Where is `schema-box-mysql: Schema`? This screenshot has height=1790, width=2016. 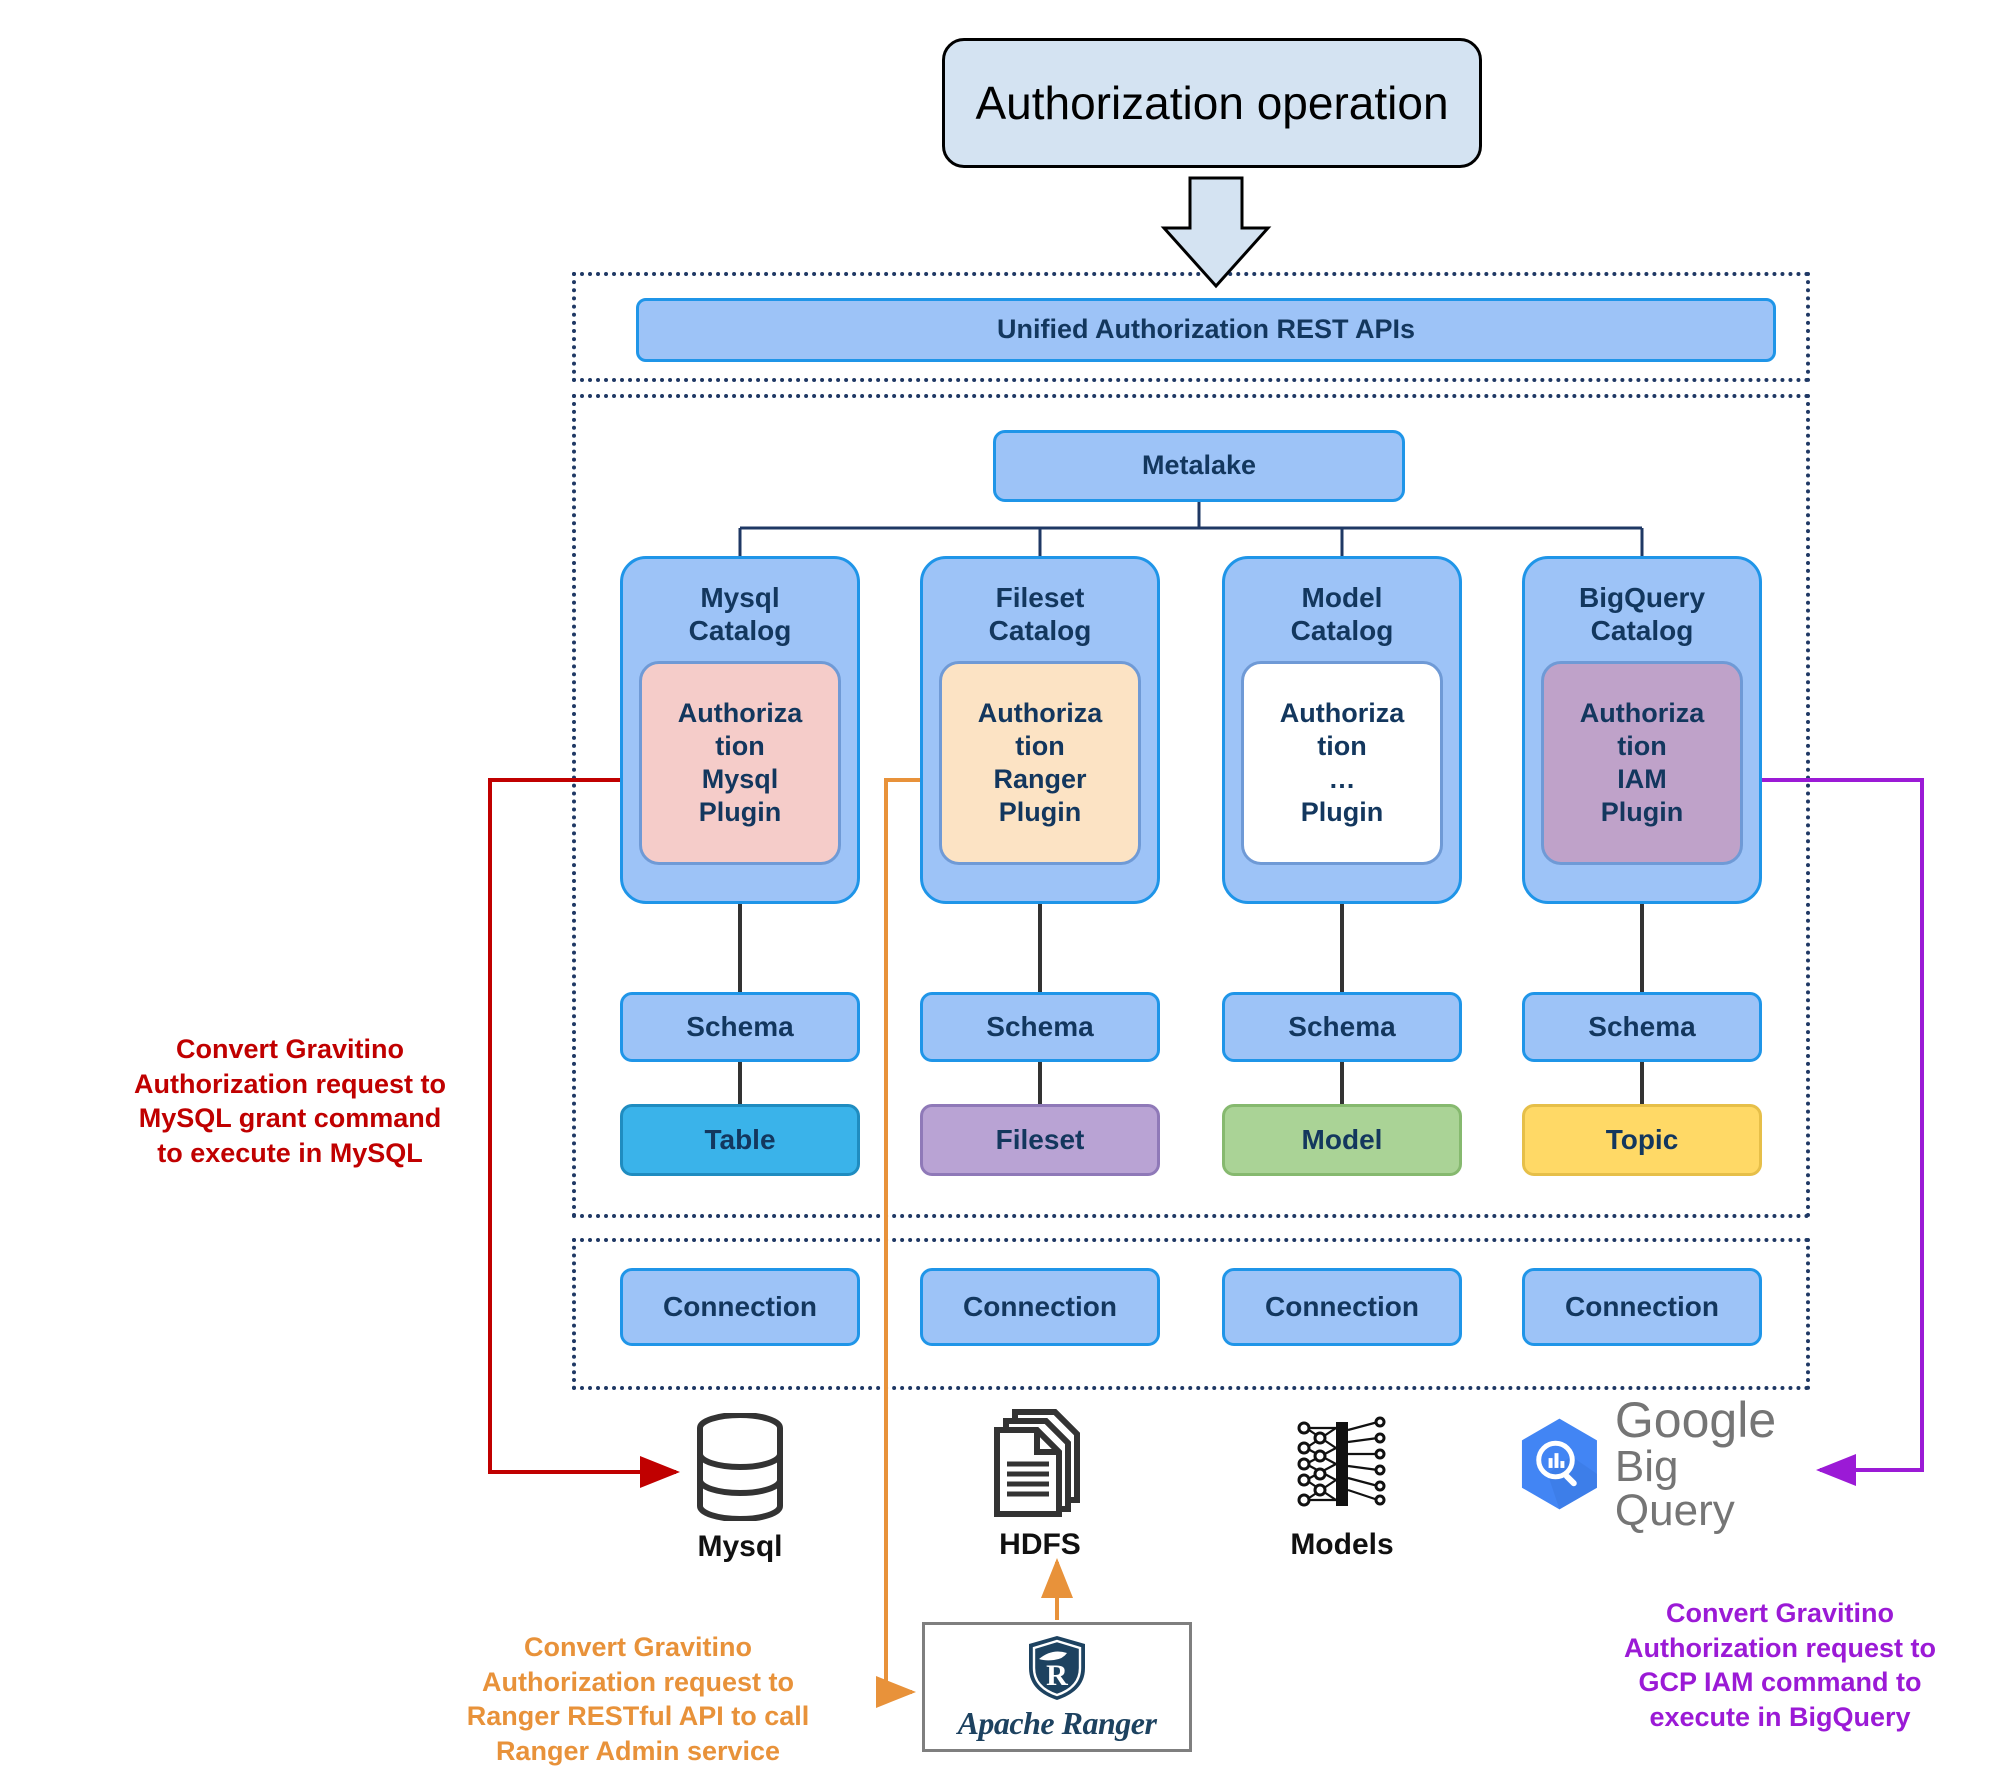 schema-box-mysql: Schema is located at coordinates (740, 1027).